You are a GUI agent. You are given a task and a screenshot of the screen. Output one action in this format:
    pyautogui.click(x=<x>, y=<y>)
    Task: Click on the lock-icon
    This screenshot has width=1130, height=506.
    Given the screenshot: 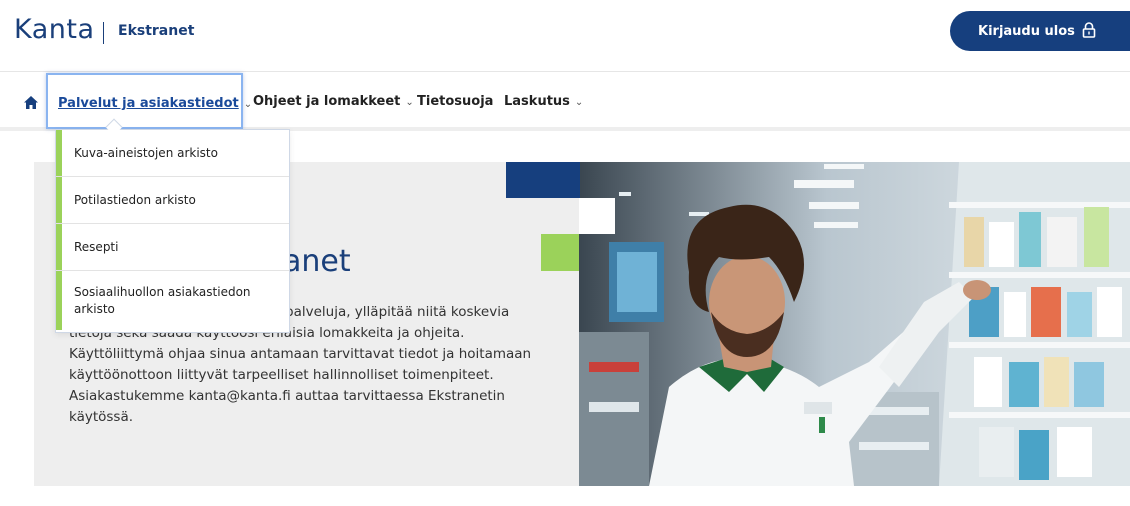 What is the action you would take?
    pyautogui.click(x=1089, y=30)
    